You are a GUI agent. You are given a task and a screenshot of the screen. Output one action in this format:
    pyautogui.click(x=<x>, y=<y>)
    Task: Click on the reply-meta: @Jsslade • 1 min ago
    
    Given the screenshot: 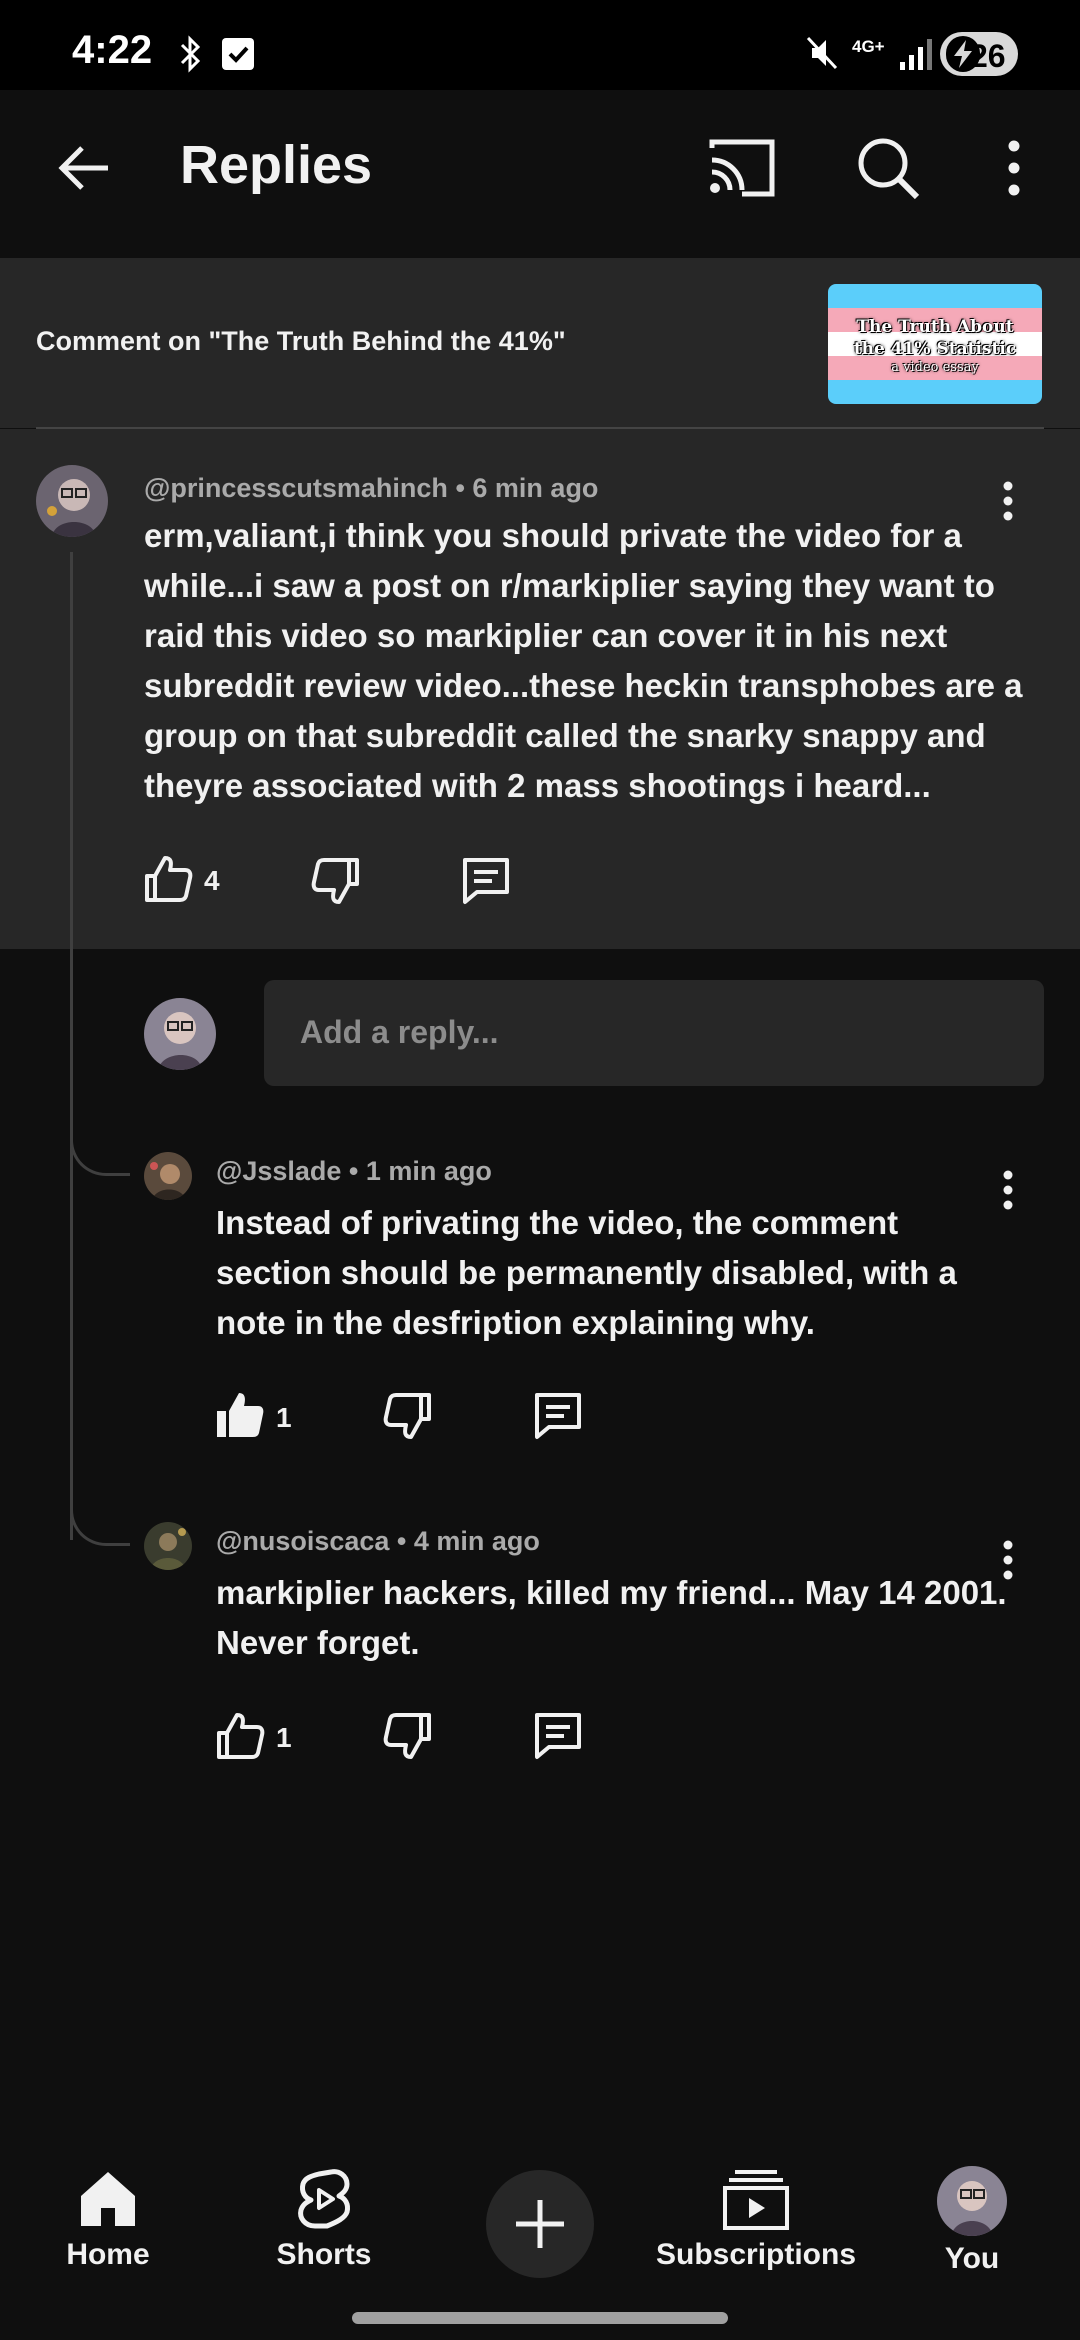 What is the action you would take?
    pyautogui.click(x=354, y=1171)
    